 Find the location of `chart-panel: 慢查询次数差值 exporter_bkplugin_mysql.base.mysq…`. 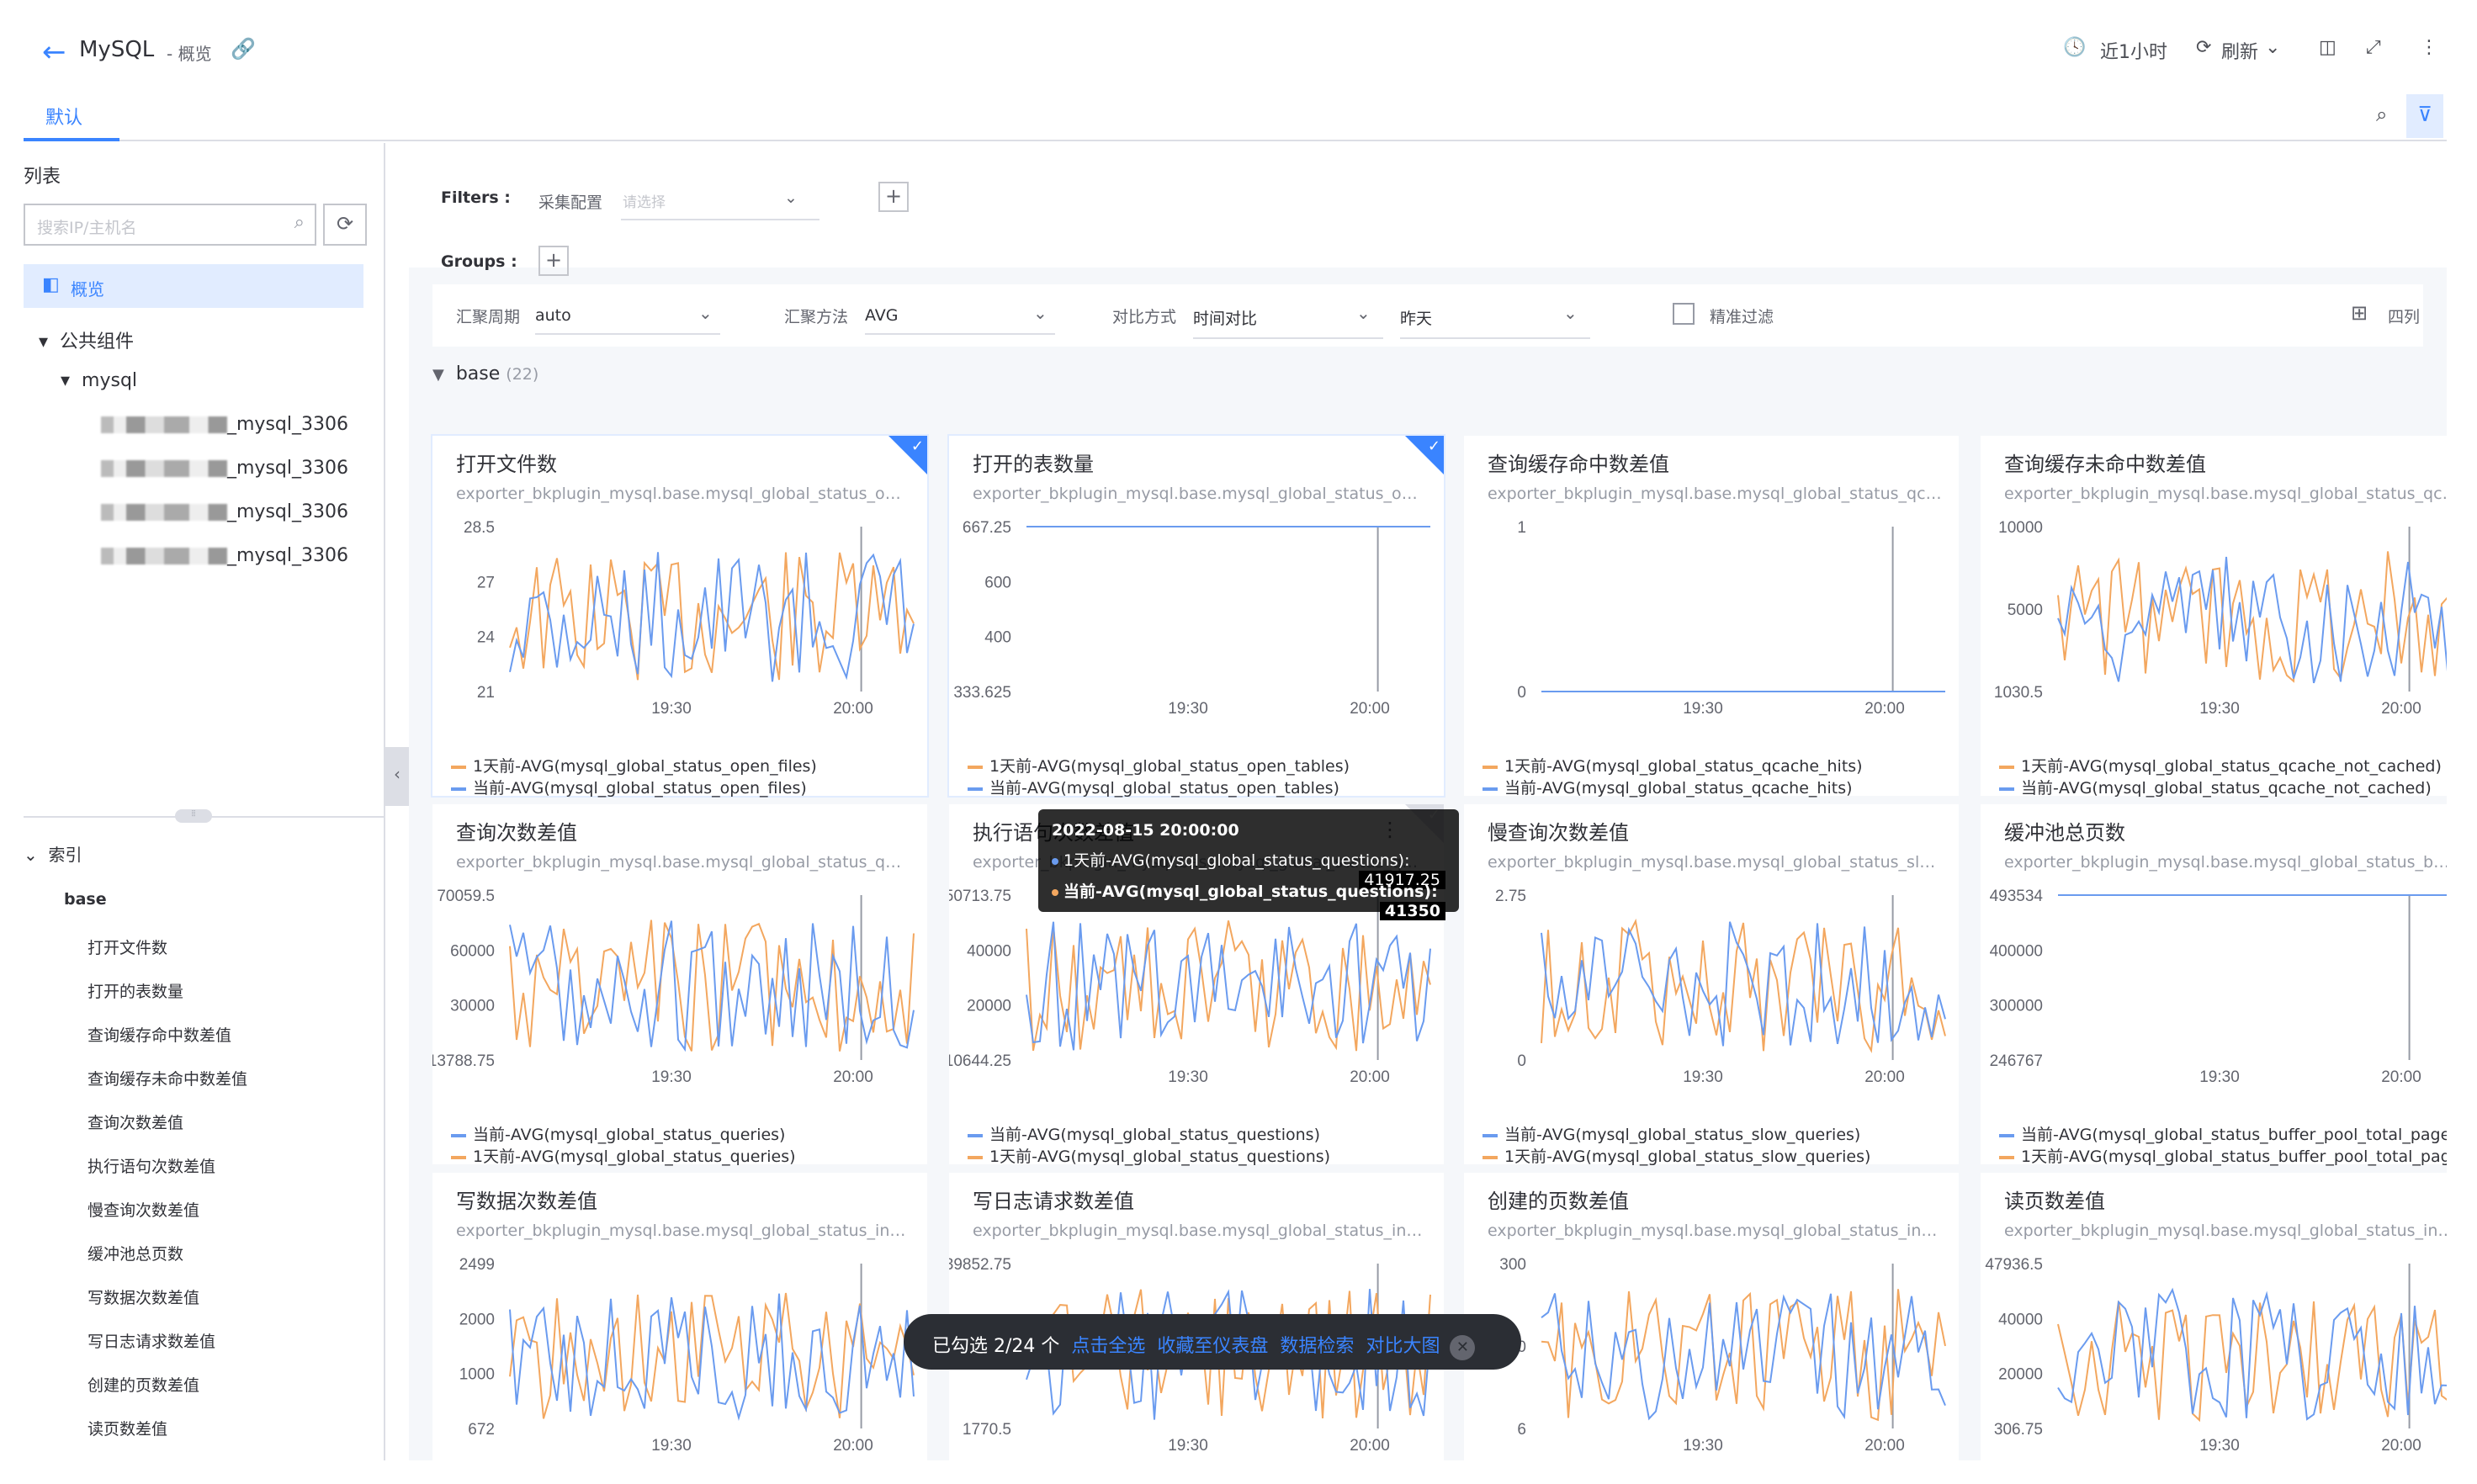

chart-panel: 慢查询次数差值 exporter_bkplugin_mysql.base.mysq… is located at coordinates (1711, 985).